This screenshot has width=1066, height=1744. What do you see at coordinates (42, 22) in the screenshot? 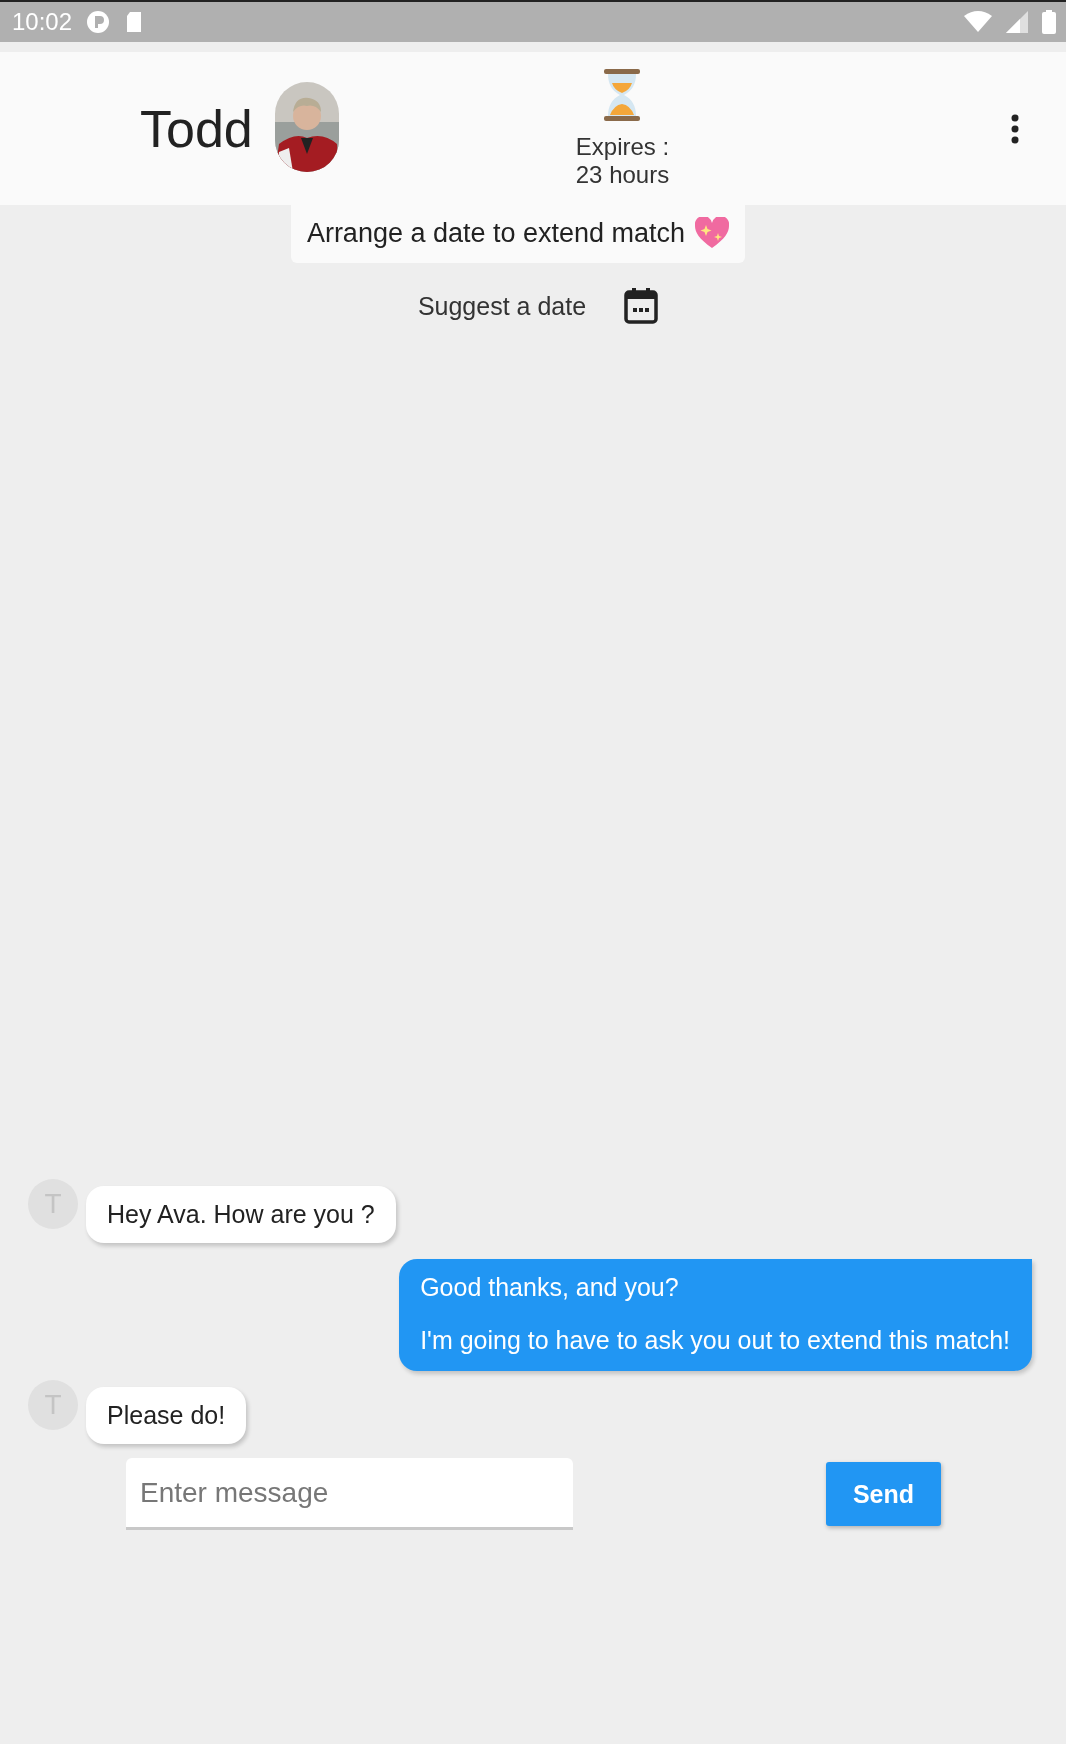
I see `status-time: 10:02` at bounding box center [42, 22].